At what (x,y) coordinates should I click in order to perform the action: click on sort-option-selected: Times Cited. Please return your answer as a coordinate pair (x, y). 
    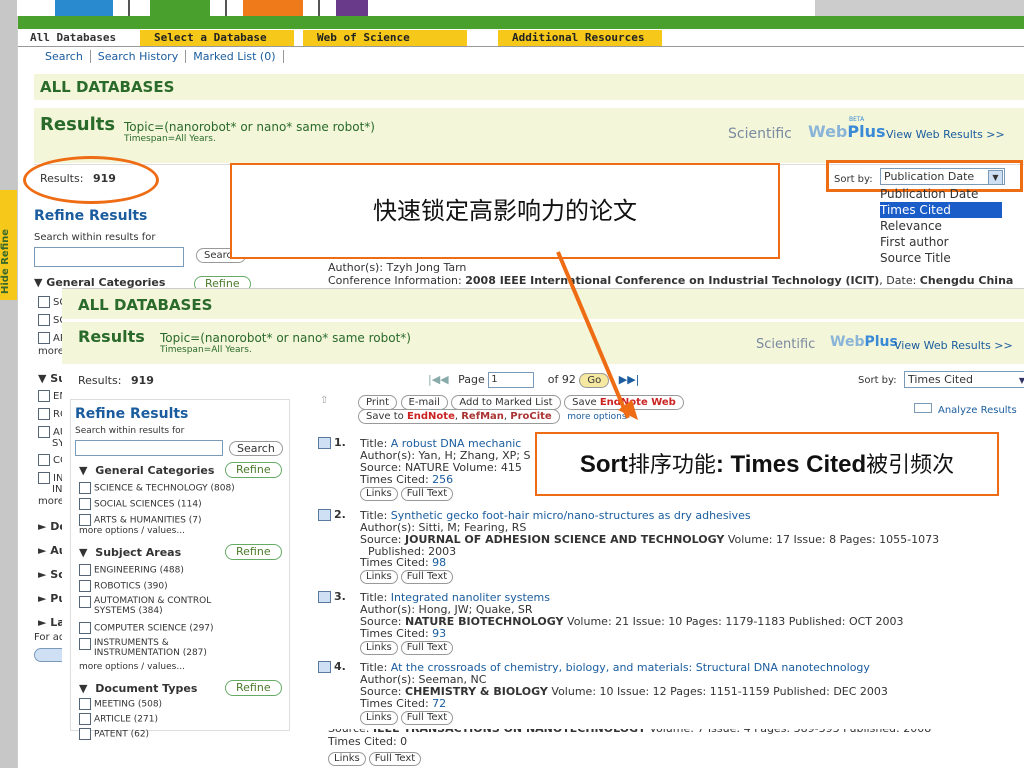
    Looking at the image, I should click on (941, 210).